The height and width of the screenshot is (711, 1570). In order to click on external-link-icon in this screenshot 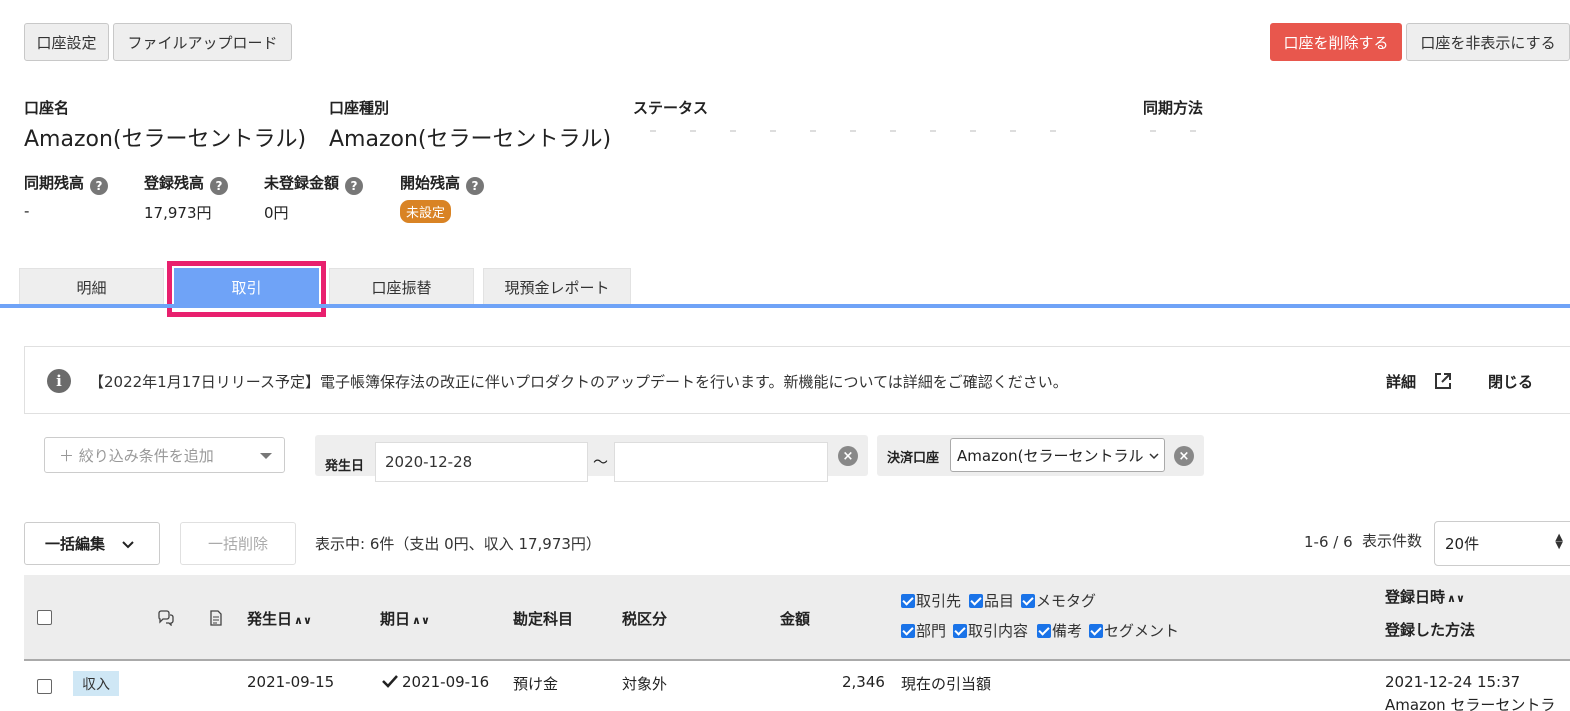, I will do `click(1443, 381)`.